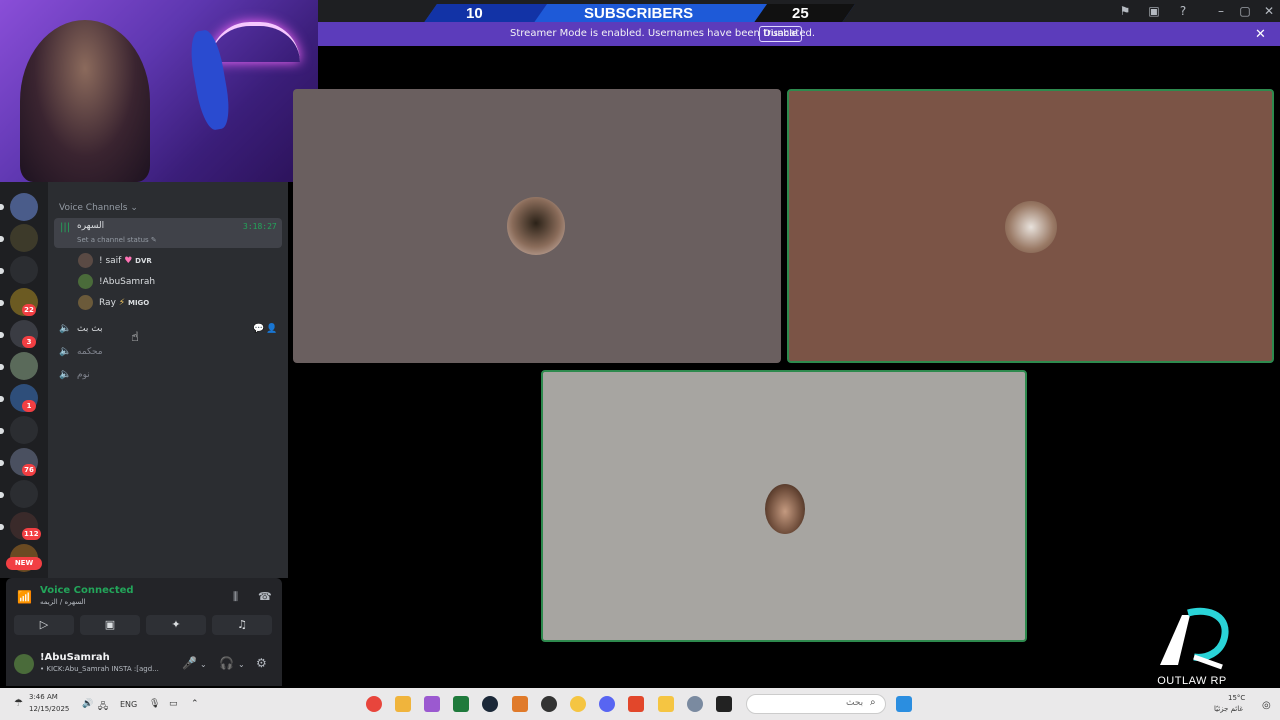 The width and height of the screenshot is (1280, 720). I want to click on flag-icon: ⚑, so click(1125, 11).